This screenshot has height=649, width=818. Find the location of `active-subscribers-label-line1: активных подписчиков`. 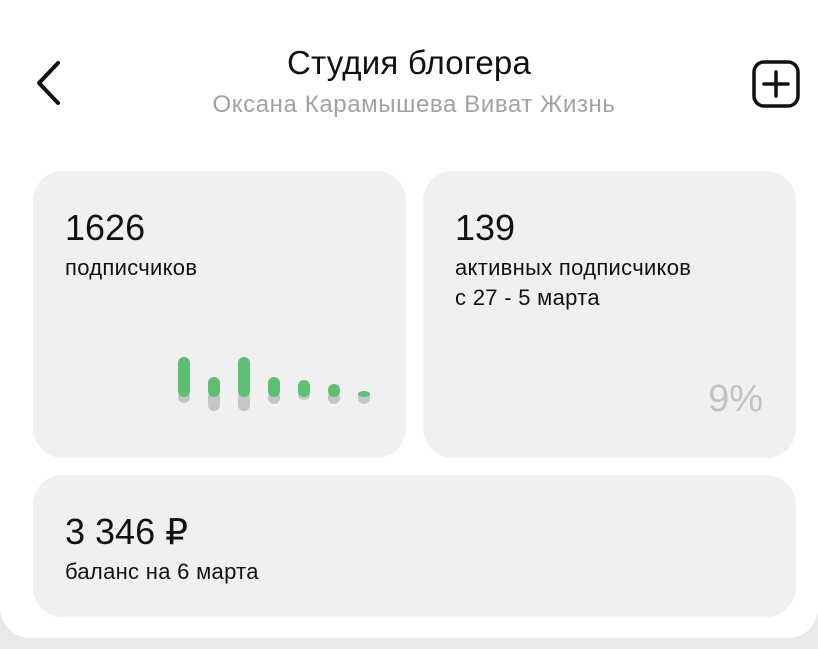

active-subscribers-label-line1: активных подписчиков is located at coordinates (573, 267).